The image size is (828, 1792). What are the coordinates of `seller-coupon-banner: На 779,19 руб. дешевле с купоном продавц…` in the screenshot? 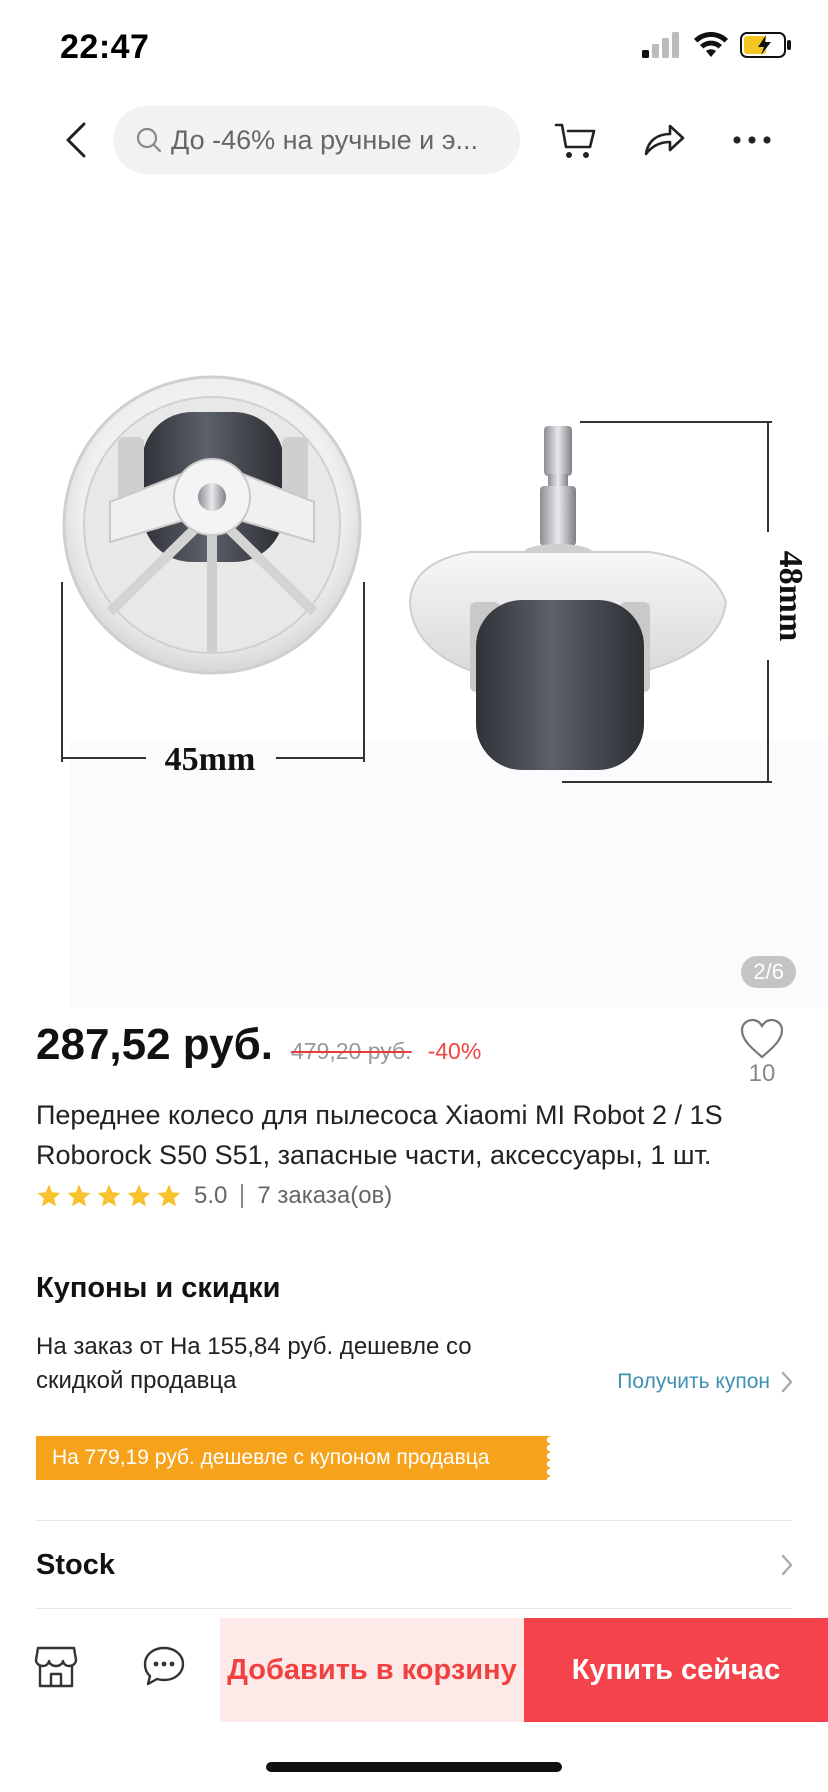 It's located at (293, 1458).